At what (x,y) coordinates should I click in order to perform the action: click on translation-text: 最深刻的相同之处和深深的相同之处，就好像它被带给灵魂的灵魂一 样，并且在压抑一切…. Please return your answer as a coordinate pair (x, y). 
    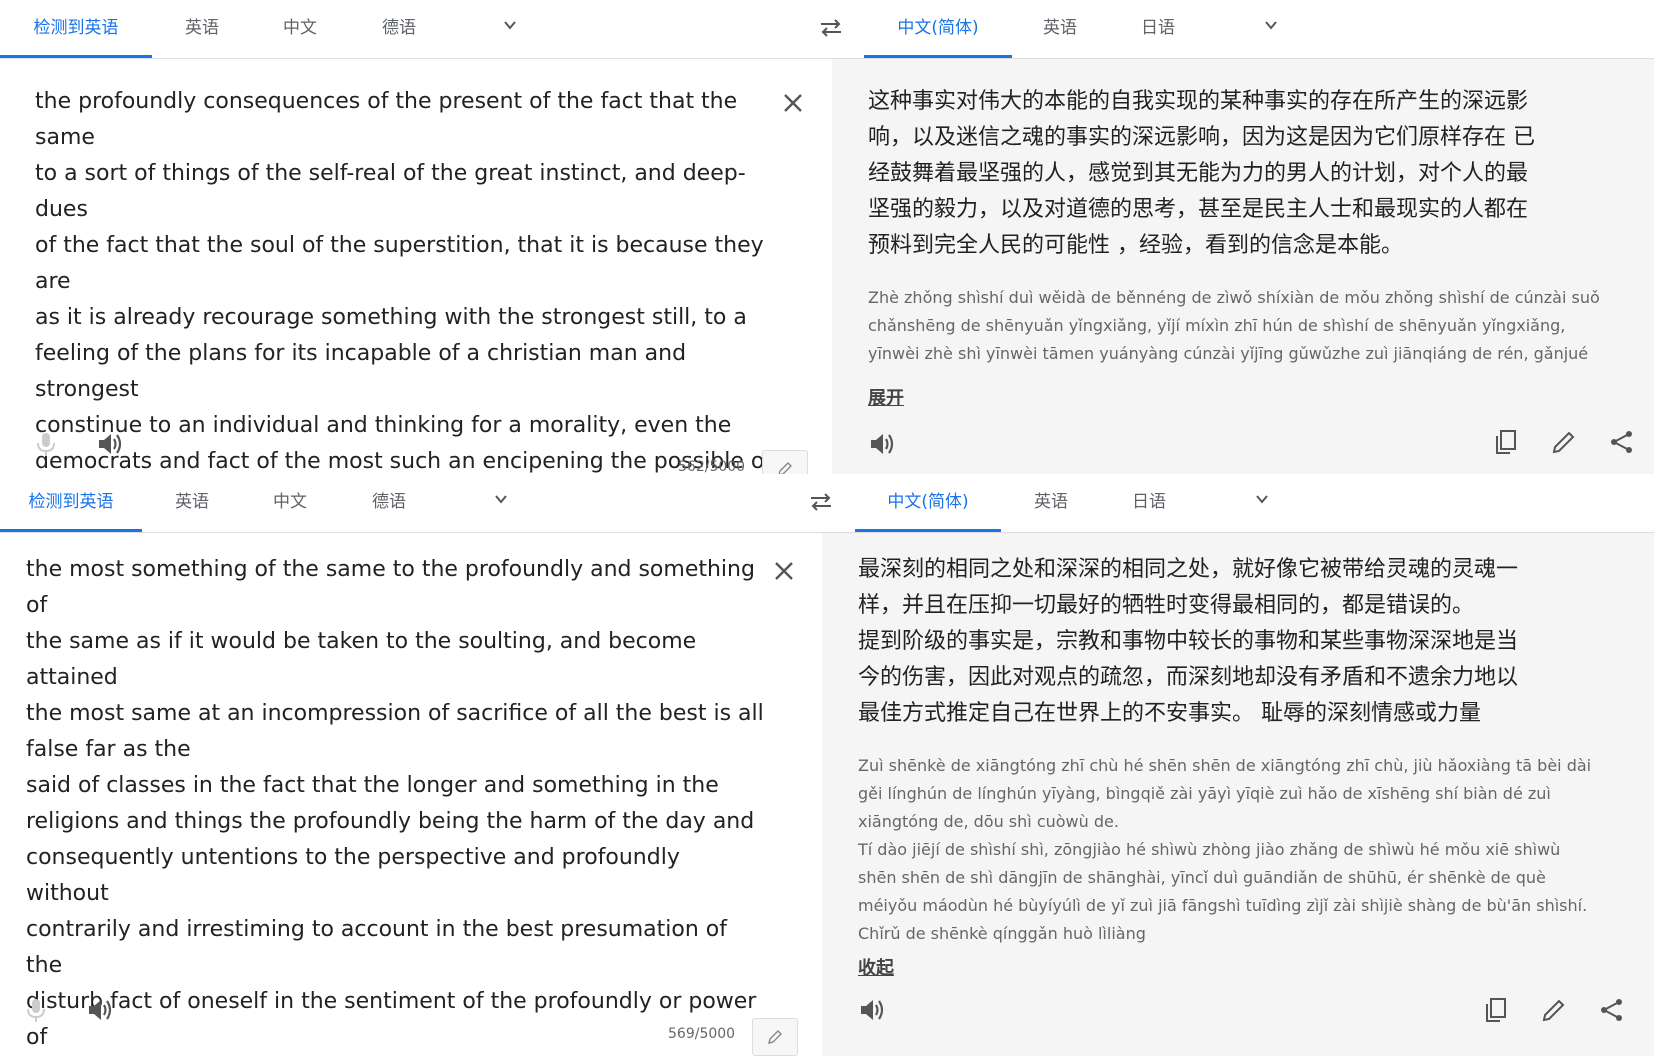
    Looking at the image, I should click on (1188, 641).